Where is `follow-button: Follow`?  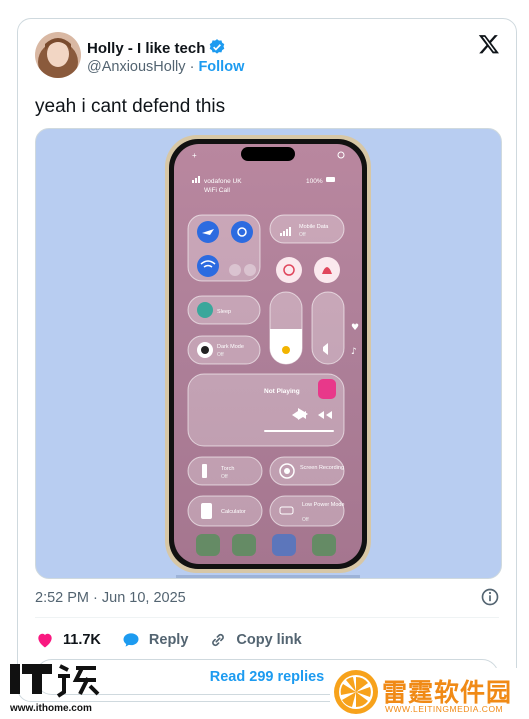 follow-button: Follow is located at coordinates (221, 67).